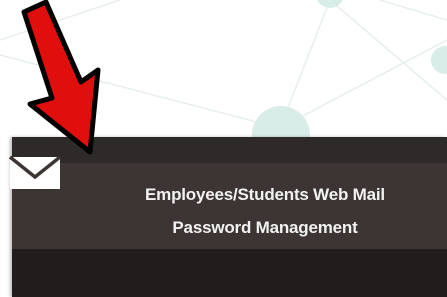 The image size is (447, 297). I want to click on menu-item-label-line1: Employees/Students Web Mail, so click(265, 194).